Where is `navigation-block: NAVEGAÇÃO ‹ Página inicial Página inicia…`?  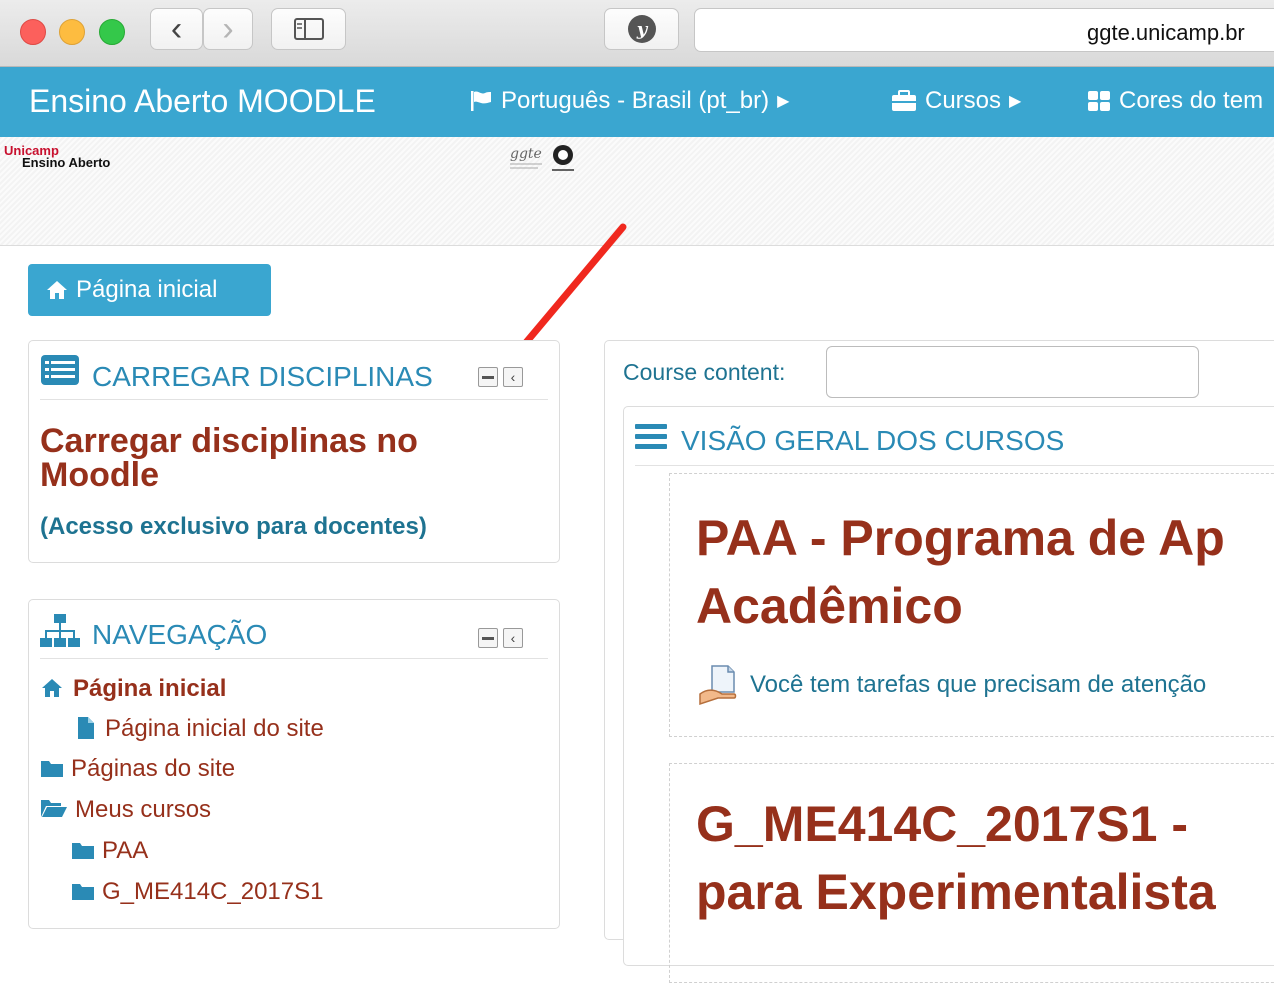 navigation-block: NAVEGAÇÃO ‹ Página inicial Página inicia… is located at coordinates (294, 764).